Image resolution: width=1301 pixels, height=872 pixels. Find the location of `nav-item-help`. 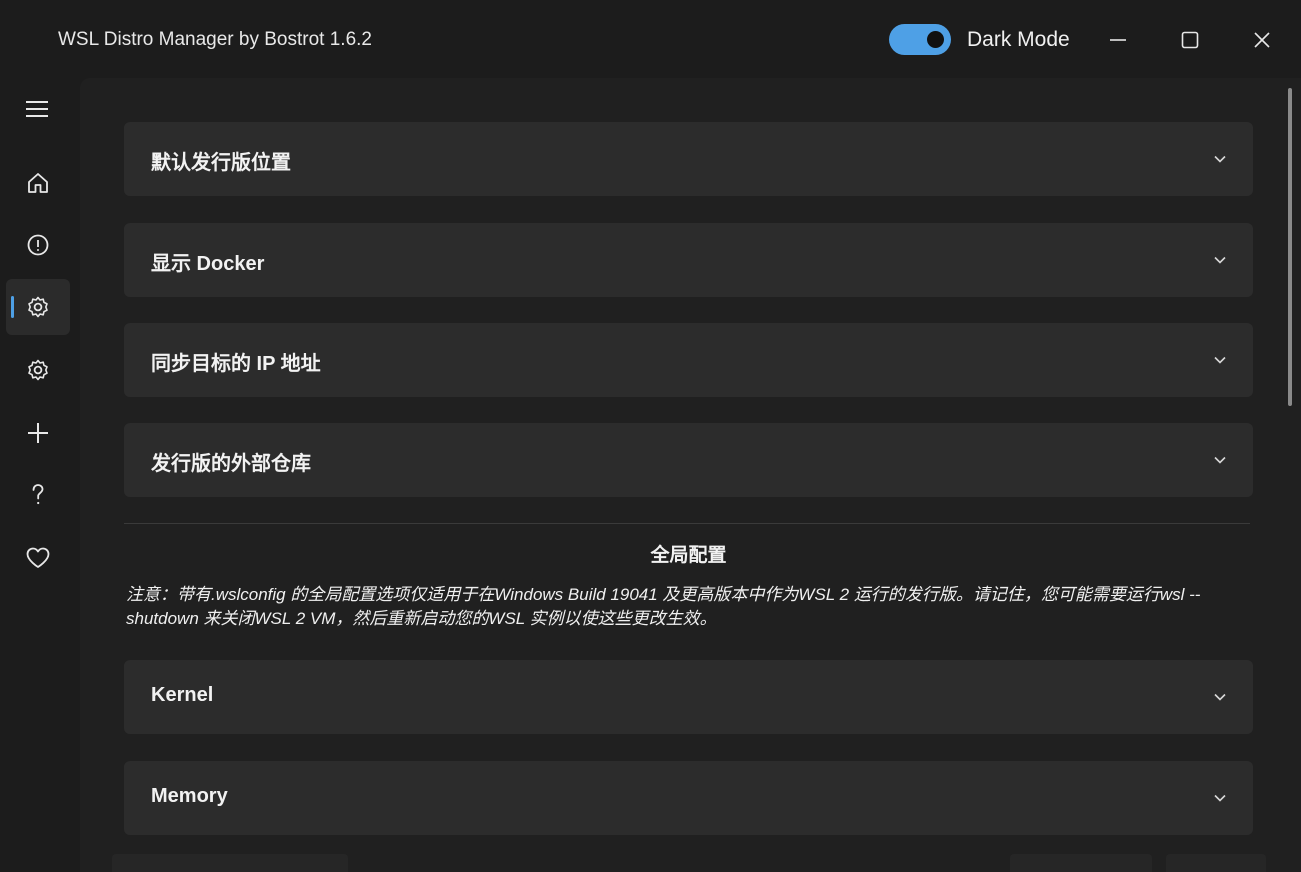

nav-item-help is located at coordinates (38, 495).